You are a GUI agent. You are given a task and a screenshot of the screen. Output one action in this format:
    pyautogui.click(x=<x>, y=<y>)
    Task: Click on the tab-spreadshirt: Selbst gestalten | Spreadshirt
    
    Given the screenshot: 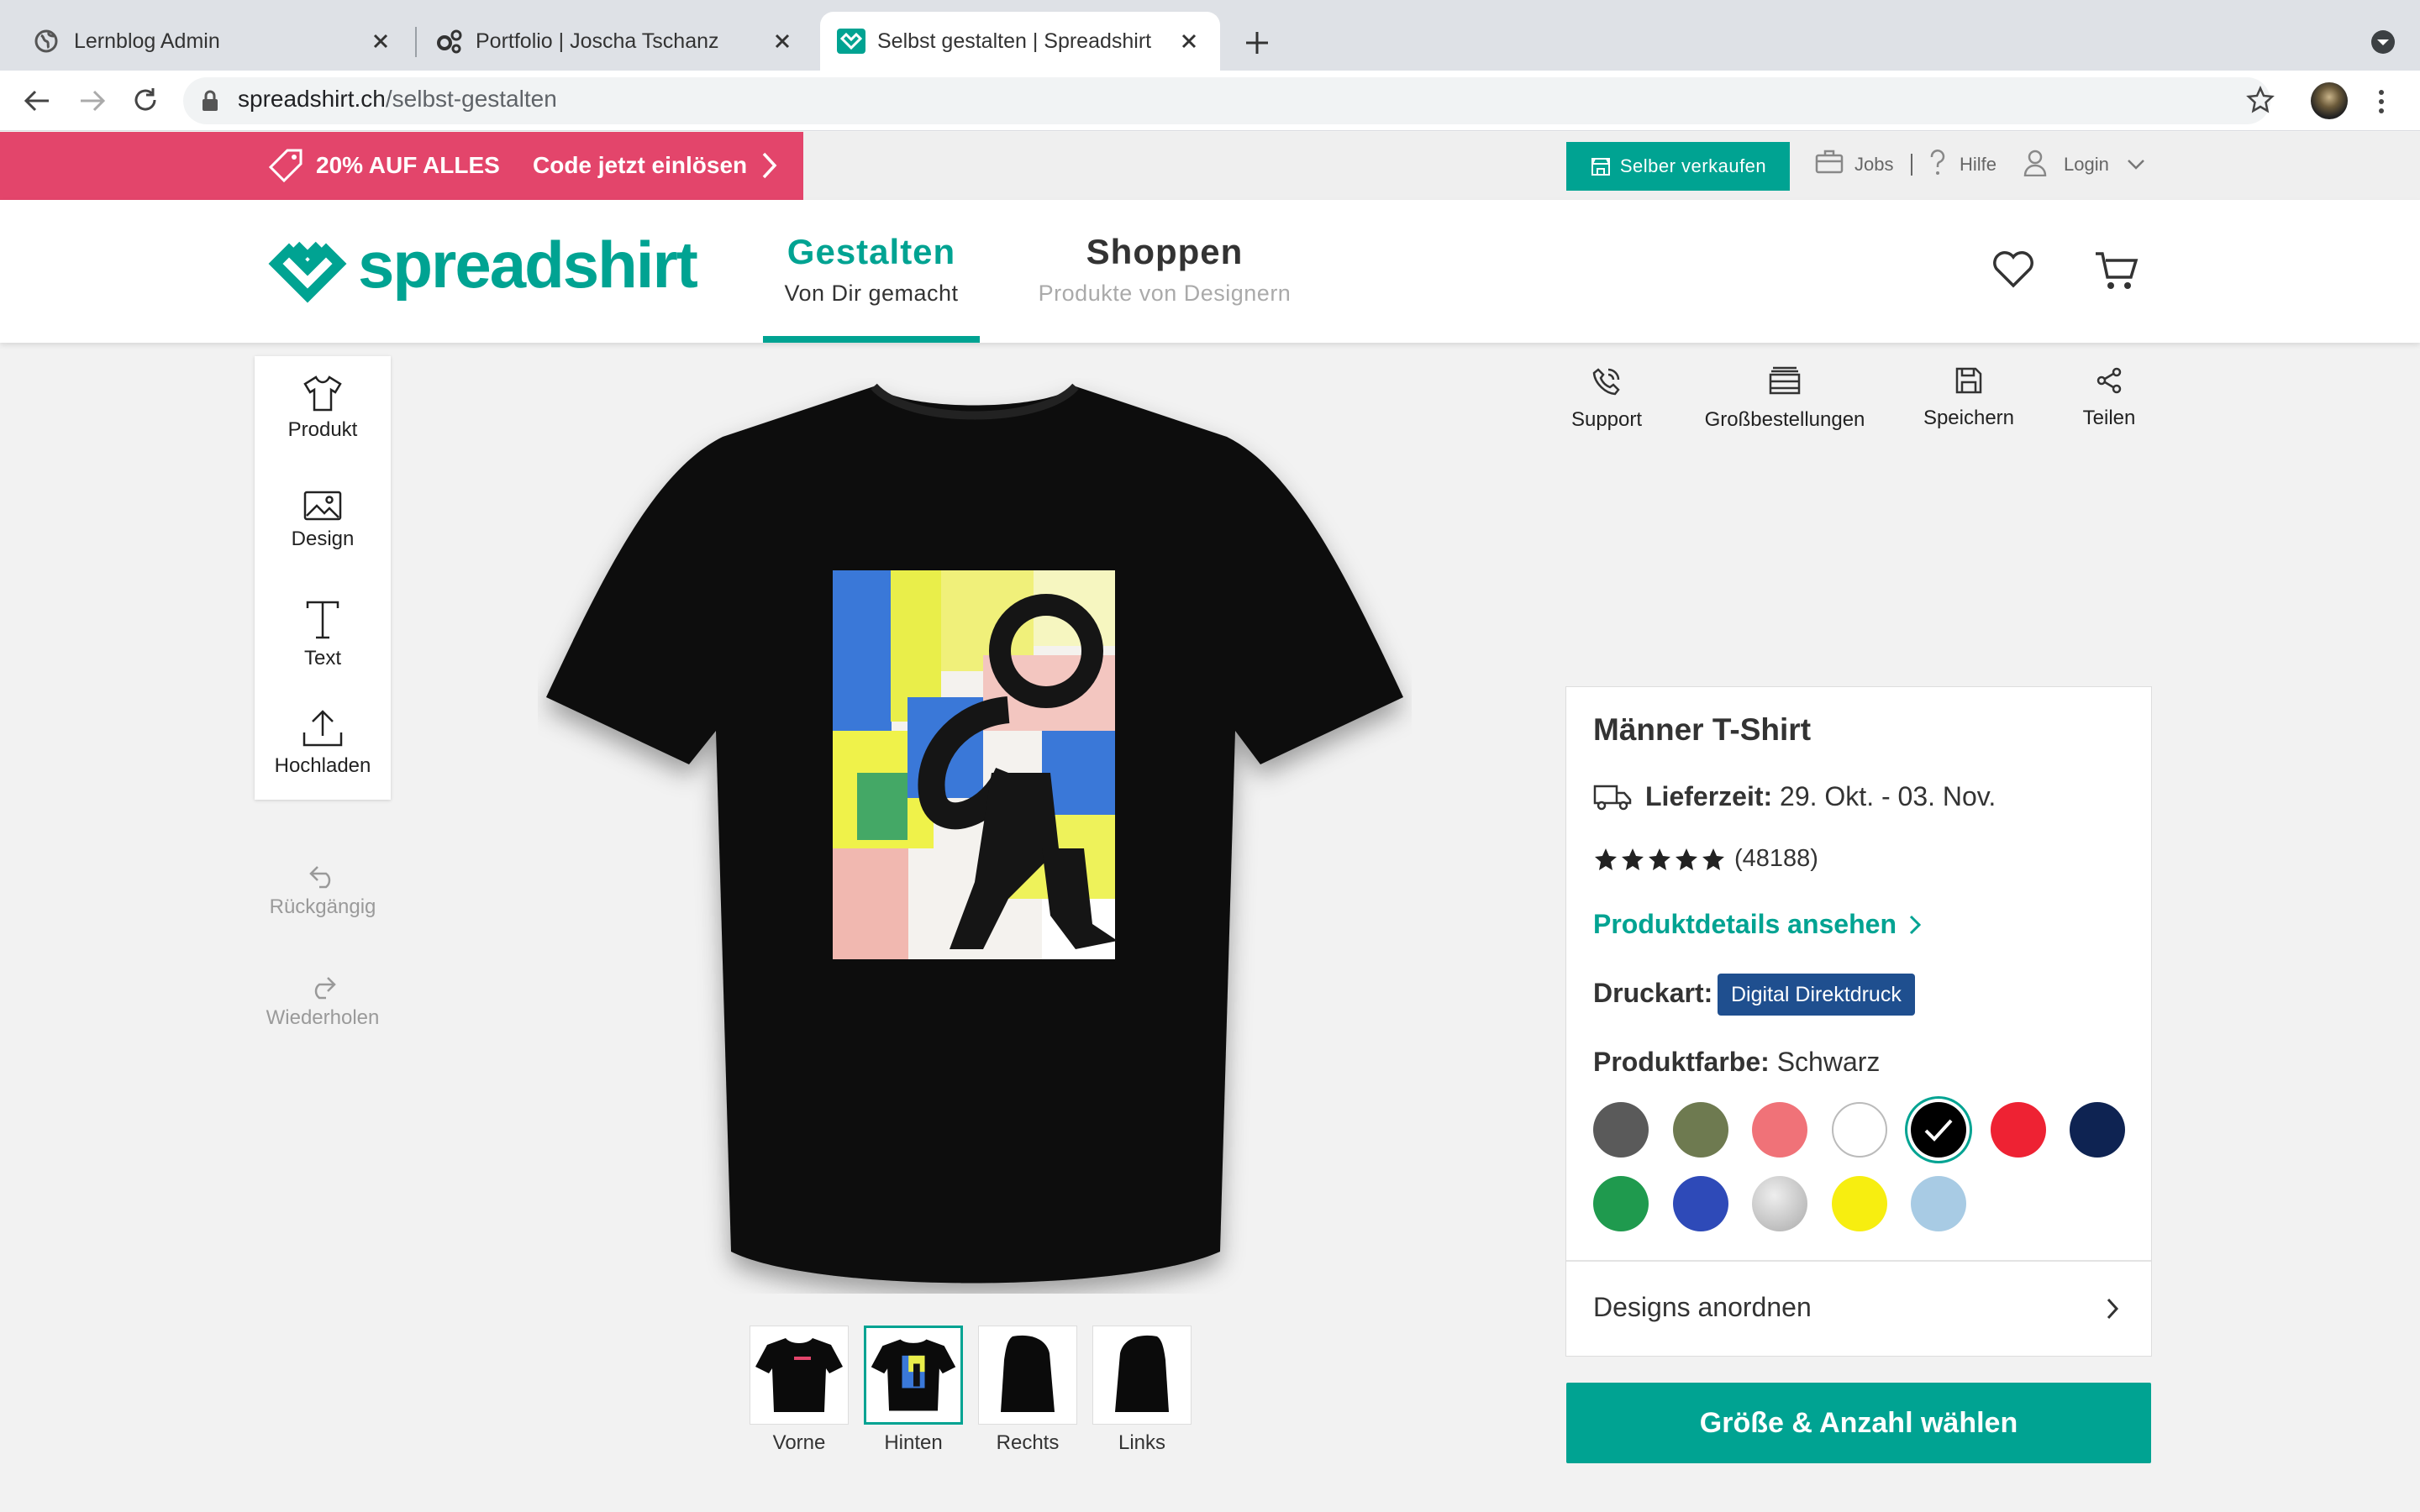 What is the action you would take?
    pyautogui.click(x=1020, y=41)
    